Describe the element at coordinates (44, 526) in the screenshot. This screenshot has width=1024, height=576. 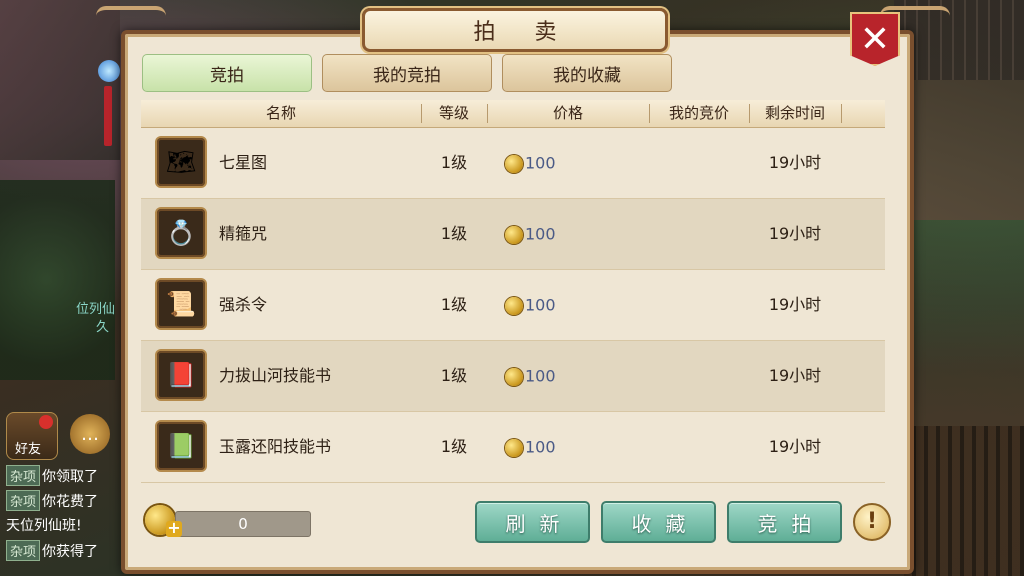
I see `chat-line-3: 天位列仙班!` at that location.